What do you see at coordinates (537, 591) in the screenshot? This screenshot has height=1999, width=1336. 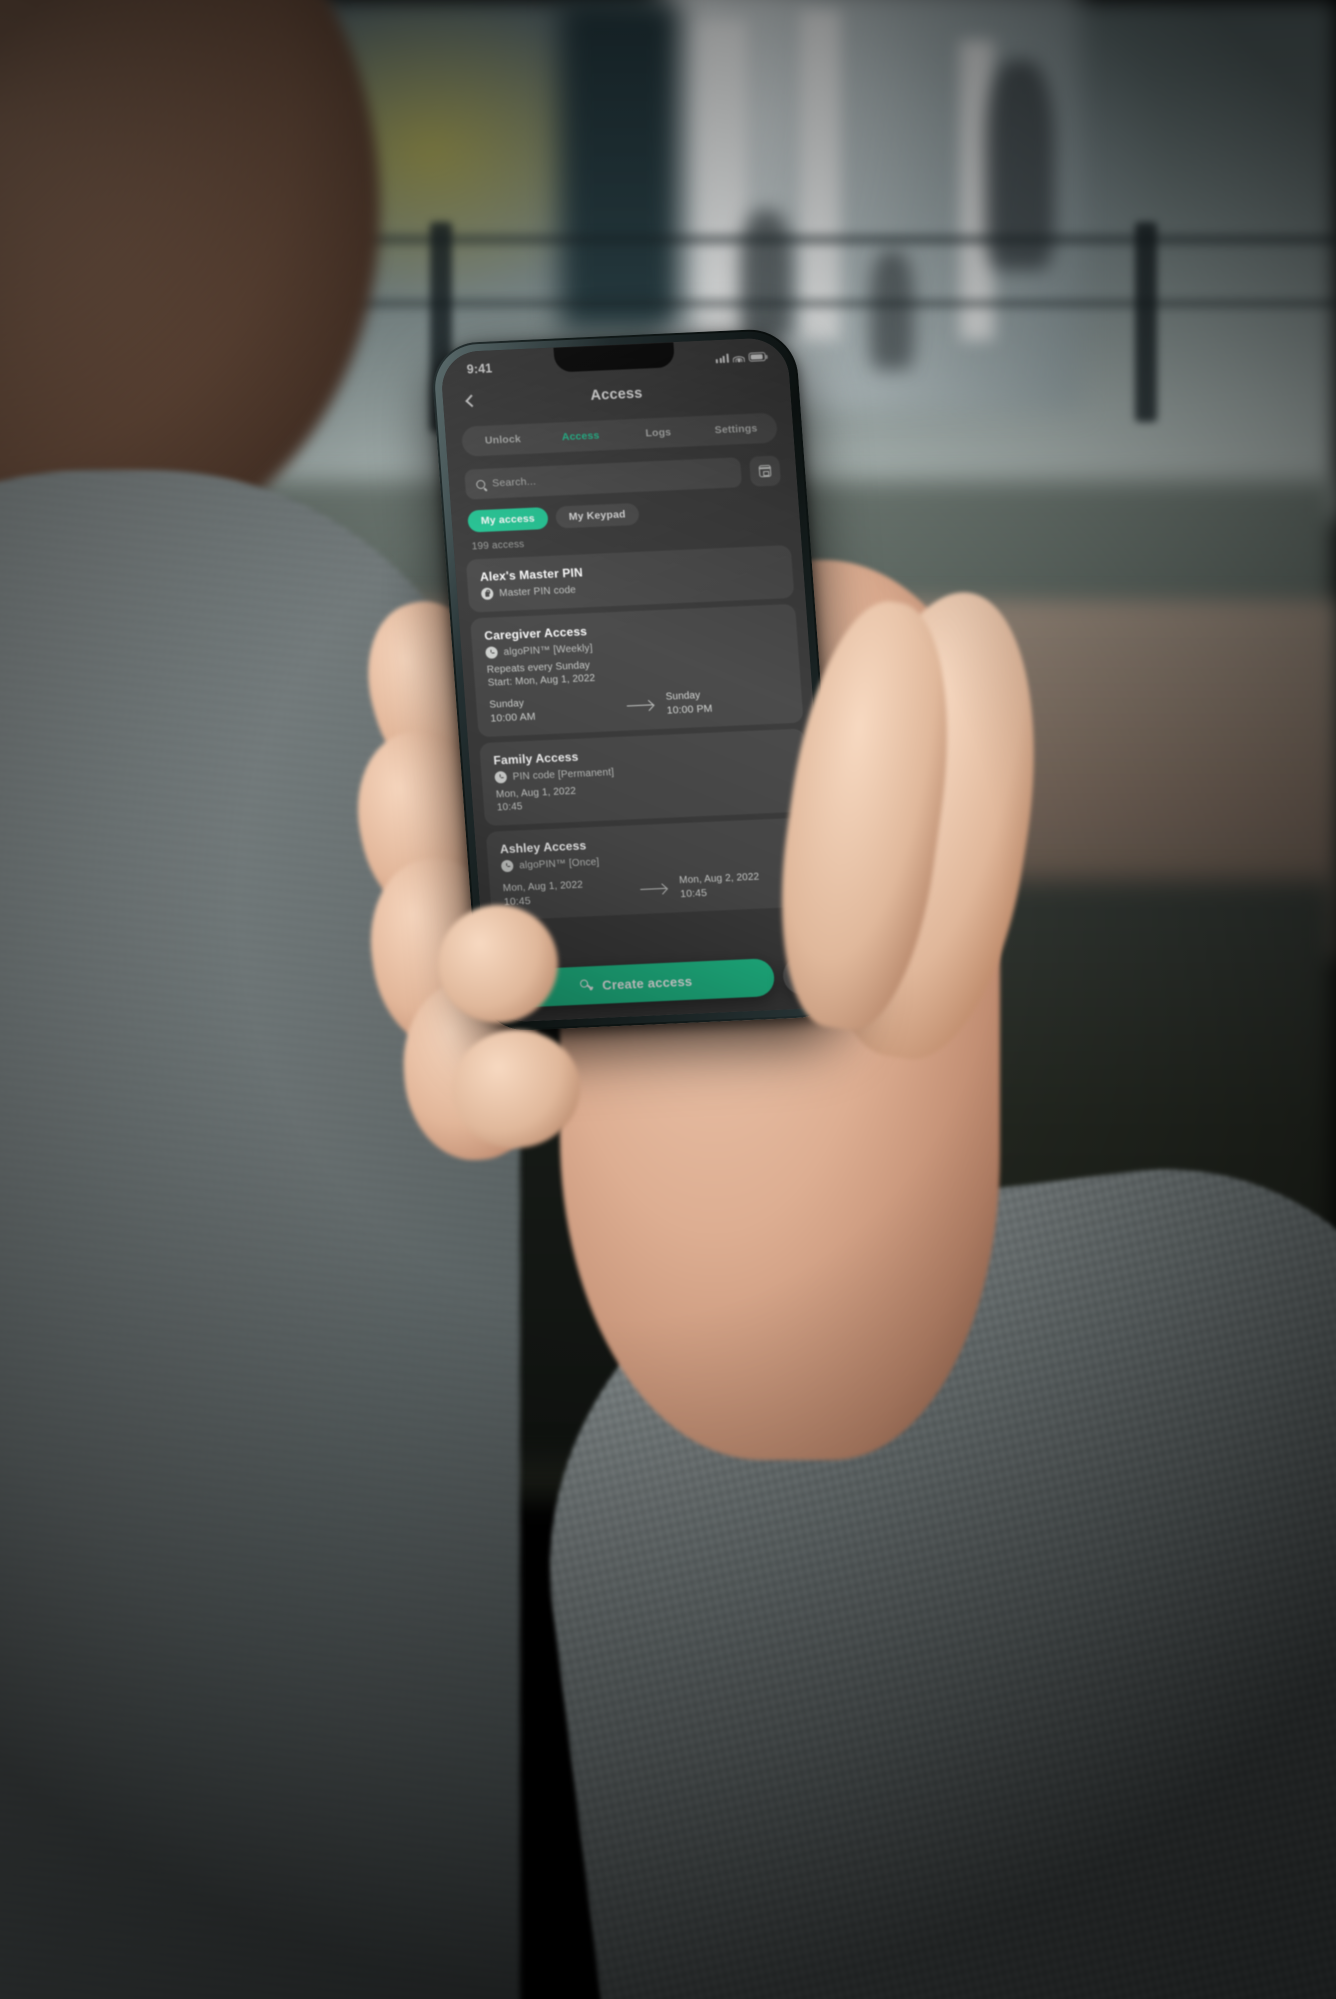 I see `card-subtitle: Master PIN code` at bounding box center [537, 591].